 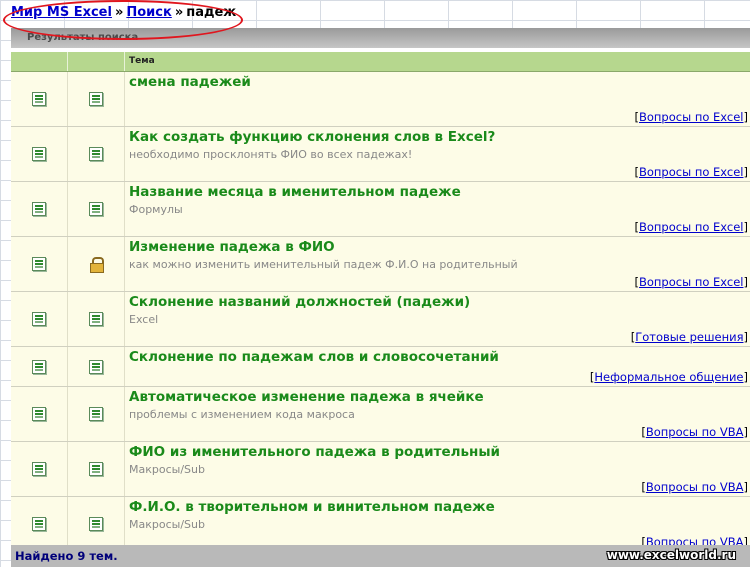 I want to click on topic-title-link: Изменение падежа в ФИО, so click(x=437, y=247).